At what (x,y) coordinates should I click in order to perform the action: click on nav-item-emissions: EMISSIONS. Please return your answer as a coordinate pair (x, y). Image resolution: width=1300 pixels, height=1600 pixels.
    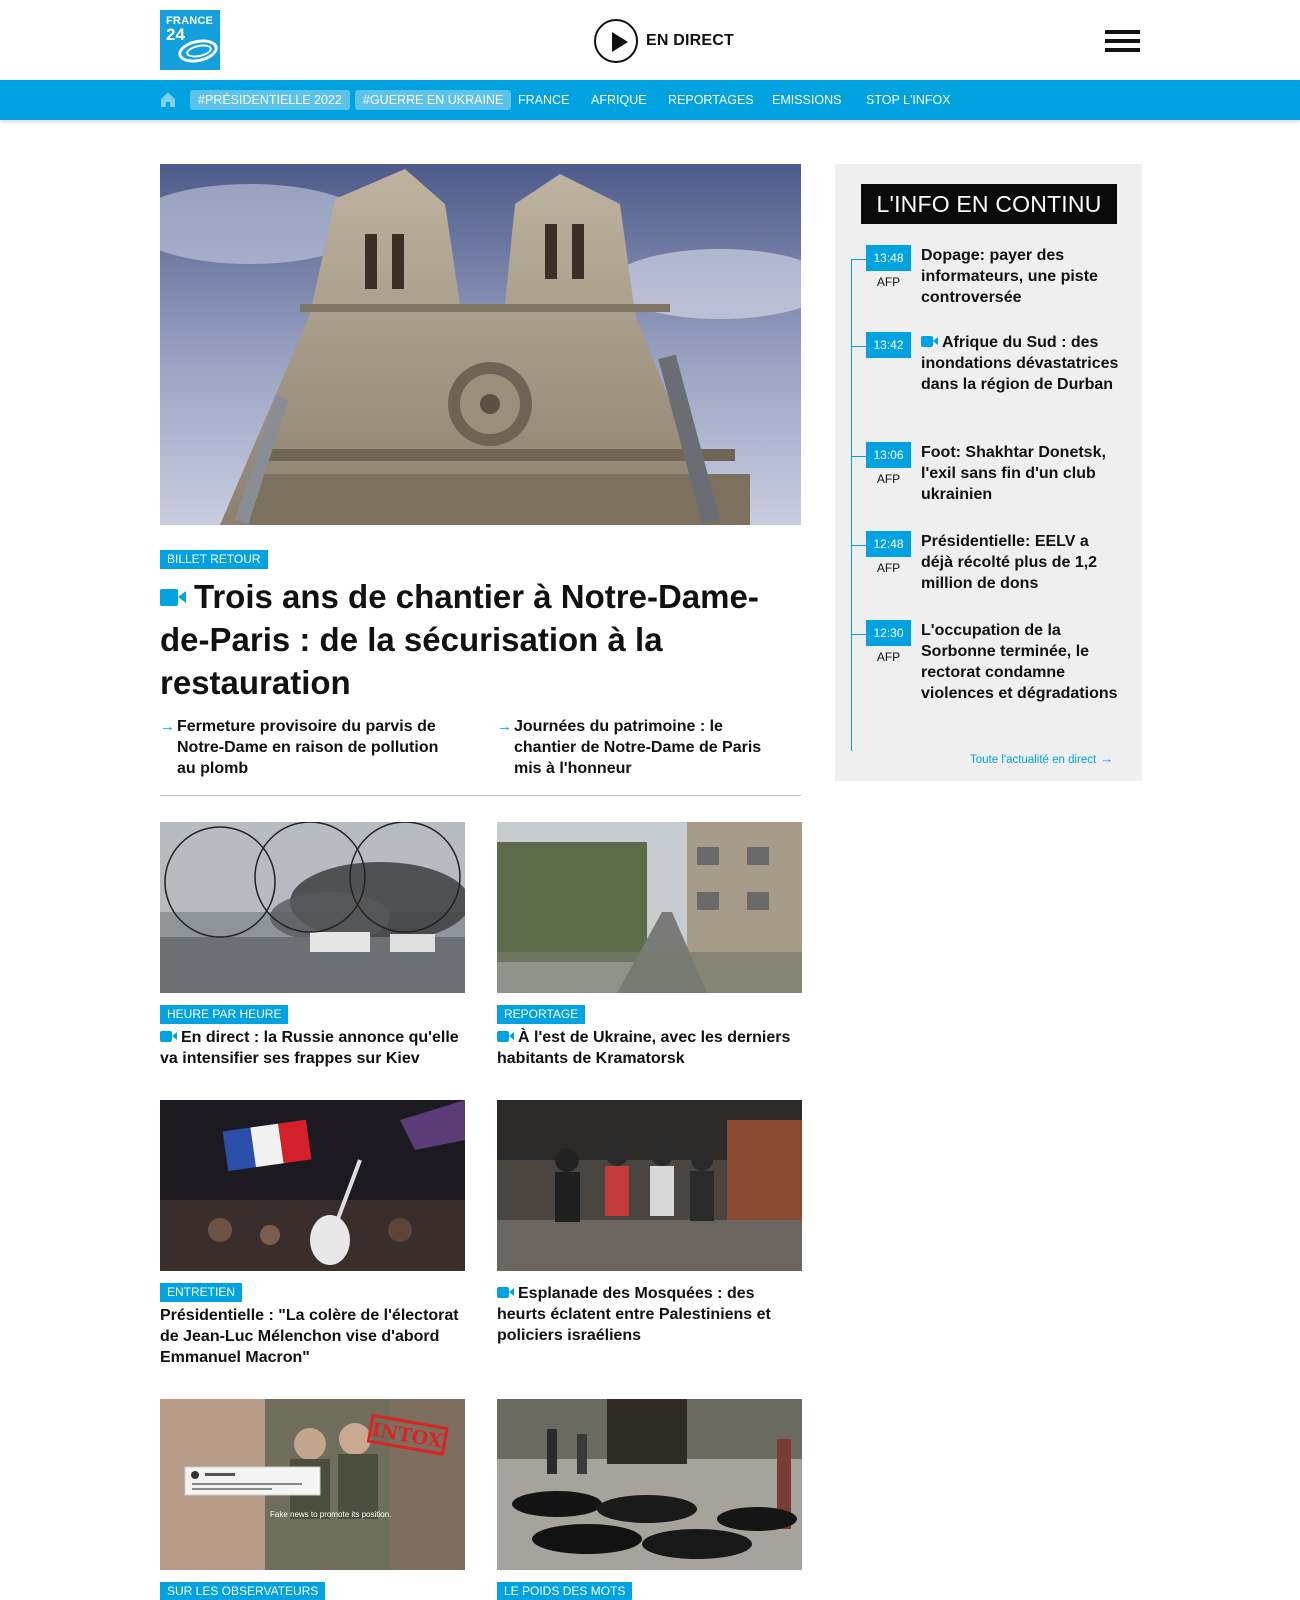
    Looking at the image, I should click on (806, 100).